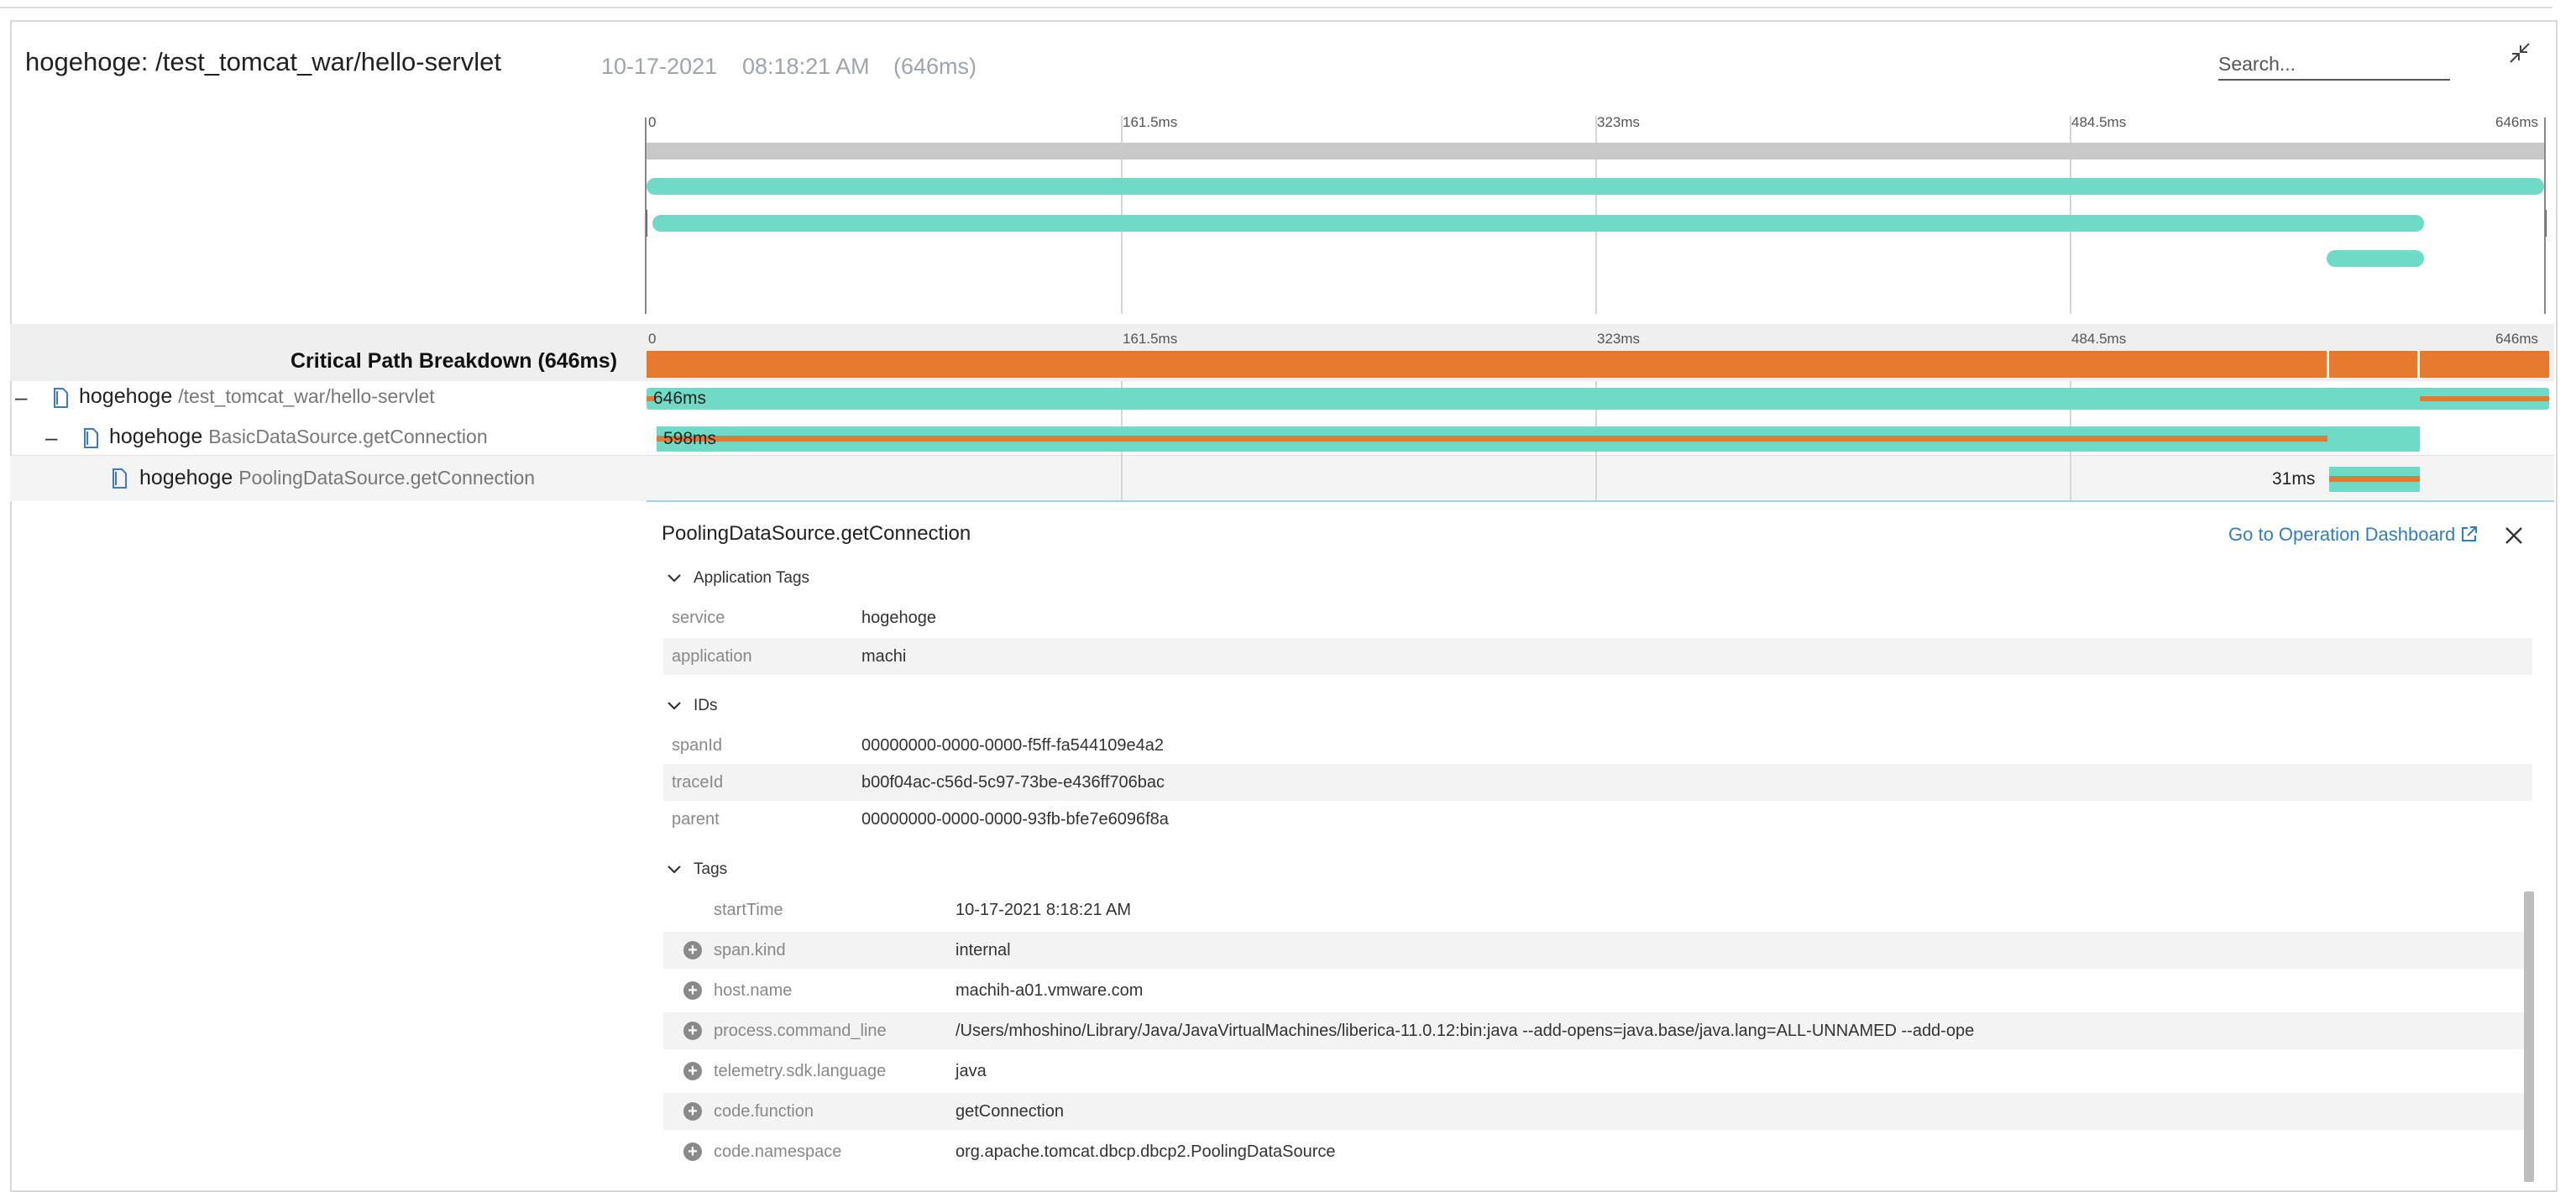  Describe the element at coordinates (972, 1071) in the screenshot. I see `tag-value: java` at that location.